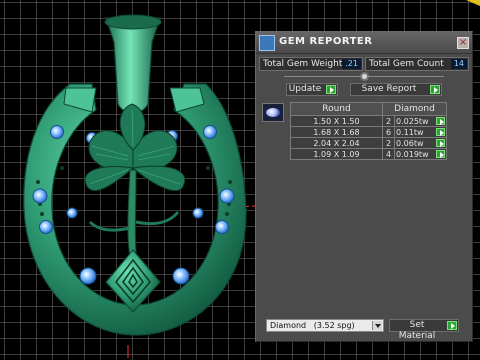 Image resolution: width=480 pixels, height=360 pixels. I want to click on total-gem-count-value: 14, so click(458, 64).